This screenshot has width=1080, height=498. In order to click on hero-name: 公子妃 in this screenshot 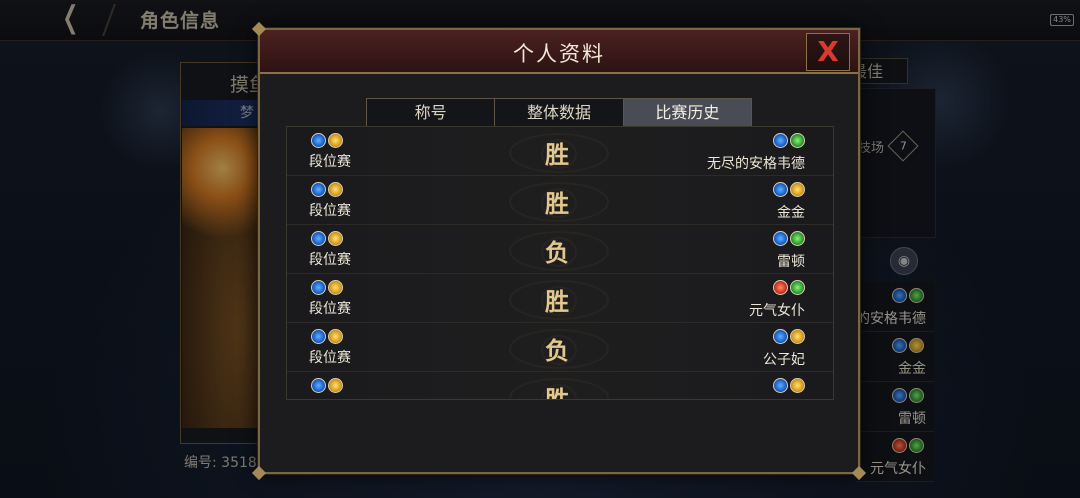, I will do `click(784, 360)`.